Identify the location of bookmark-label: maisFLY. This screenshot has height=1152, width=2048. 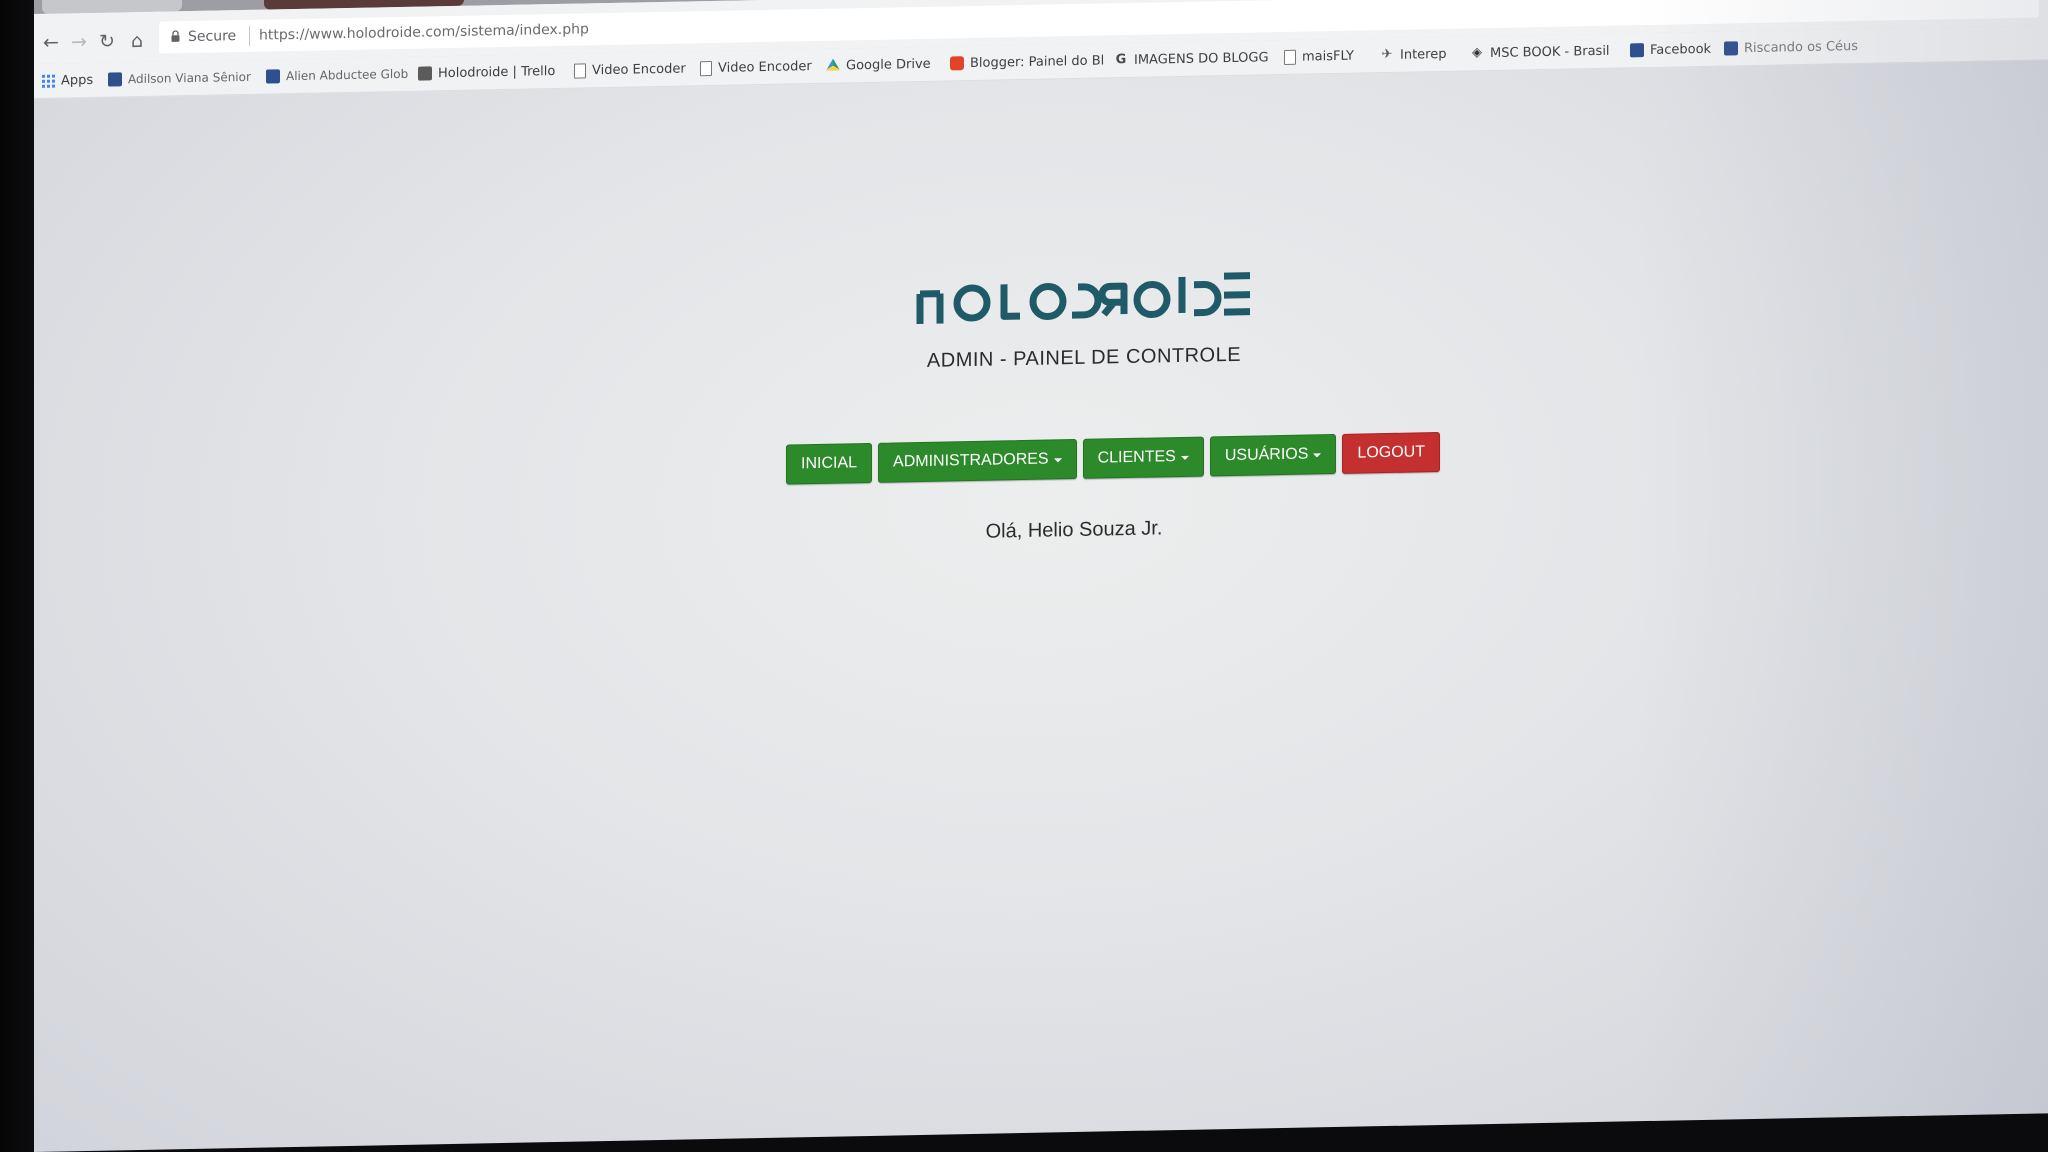
(1328, 56).